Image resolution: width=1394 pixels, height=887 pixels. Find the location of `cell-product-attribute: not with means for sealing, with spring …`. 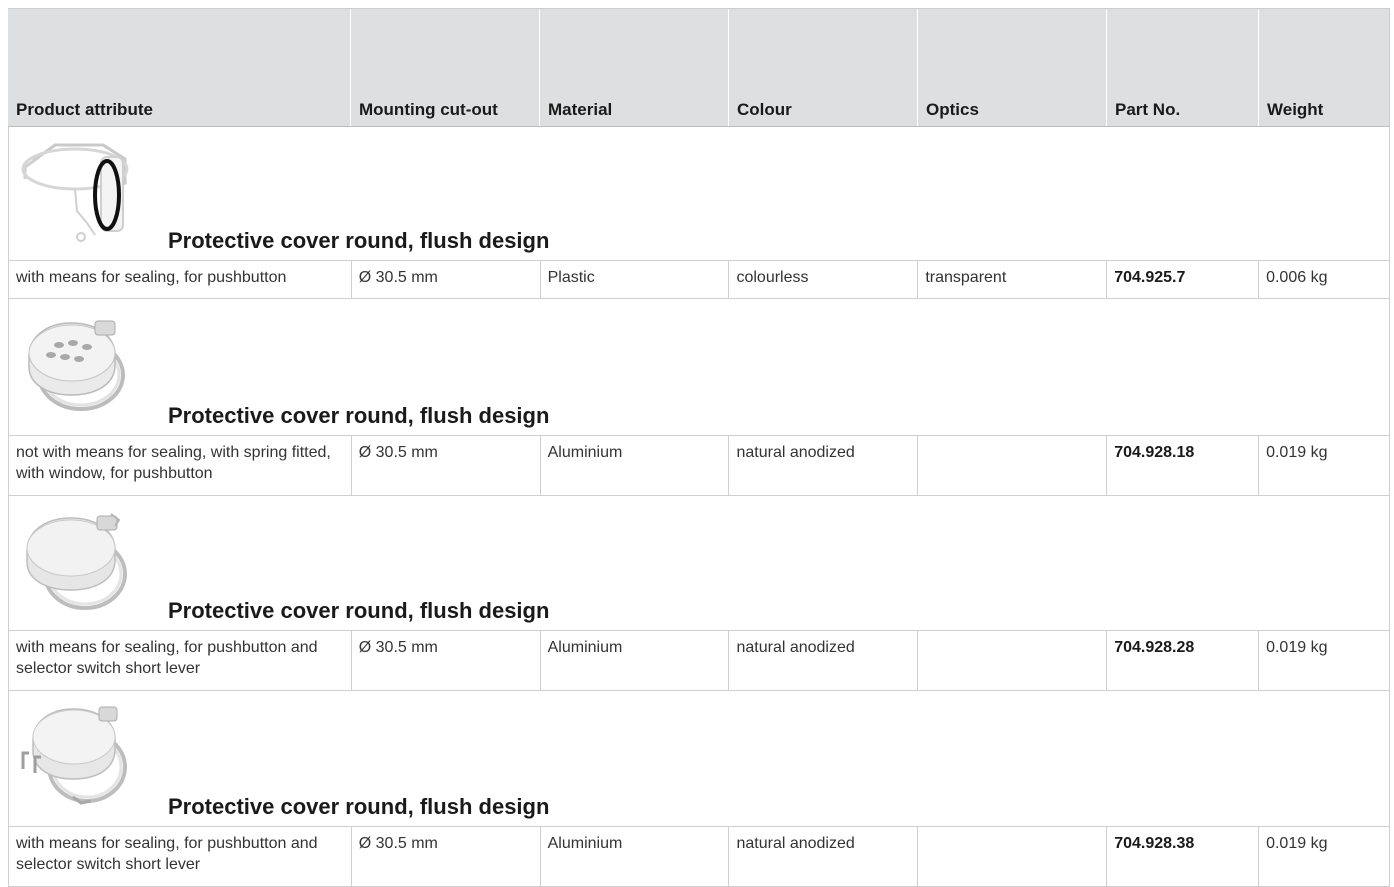

cell-product-attribute: not with means for sealing, with spring … is located at coordinates (180, 465).